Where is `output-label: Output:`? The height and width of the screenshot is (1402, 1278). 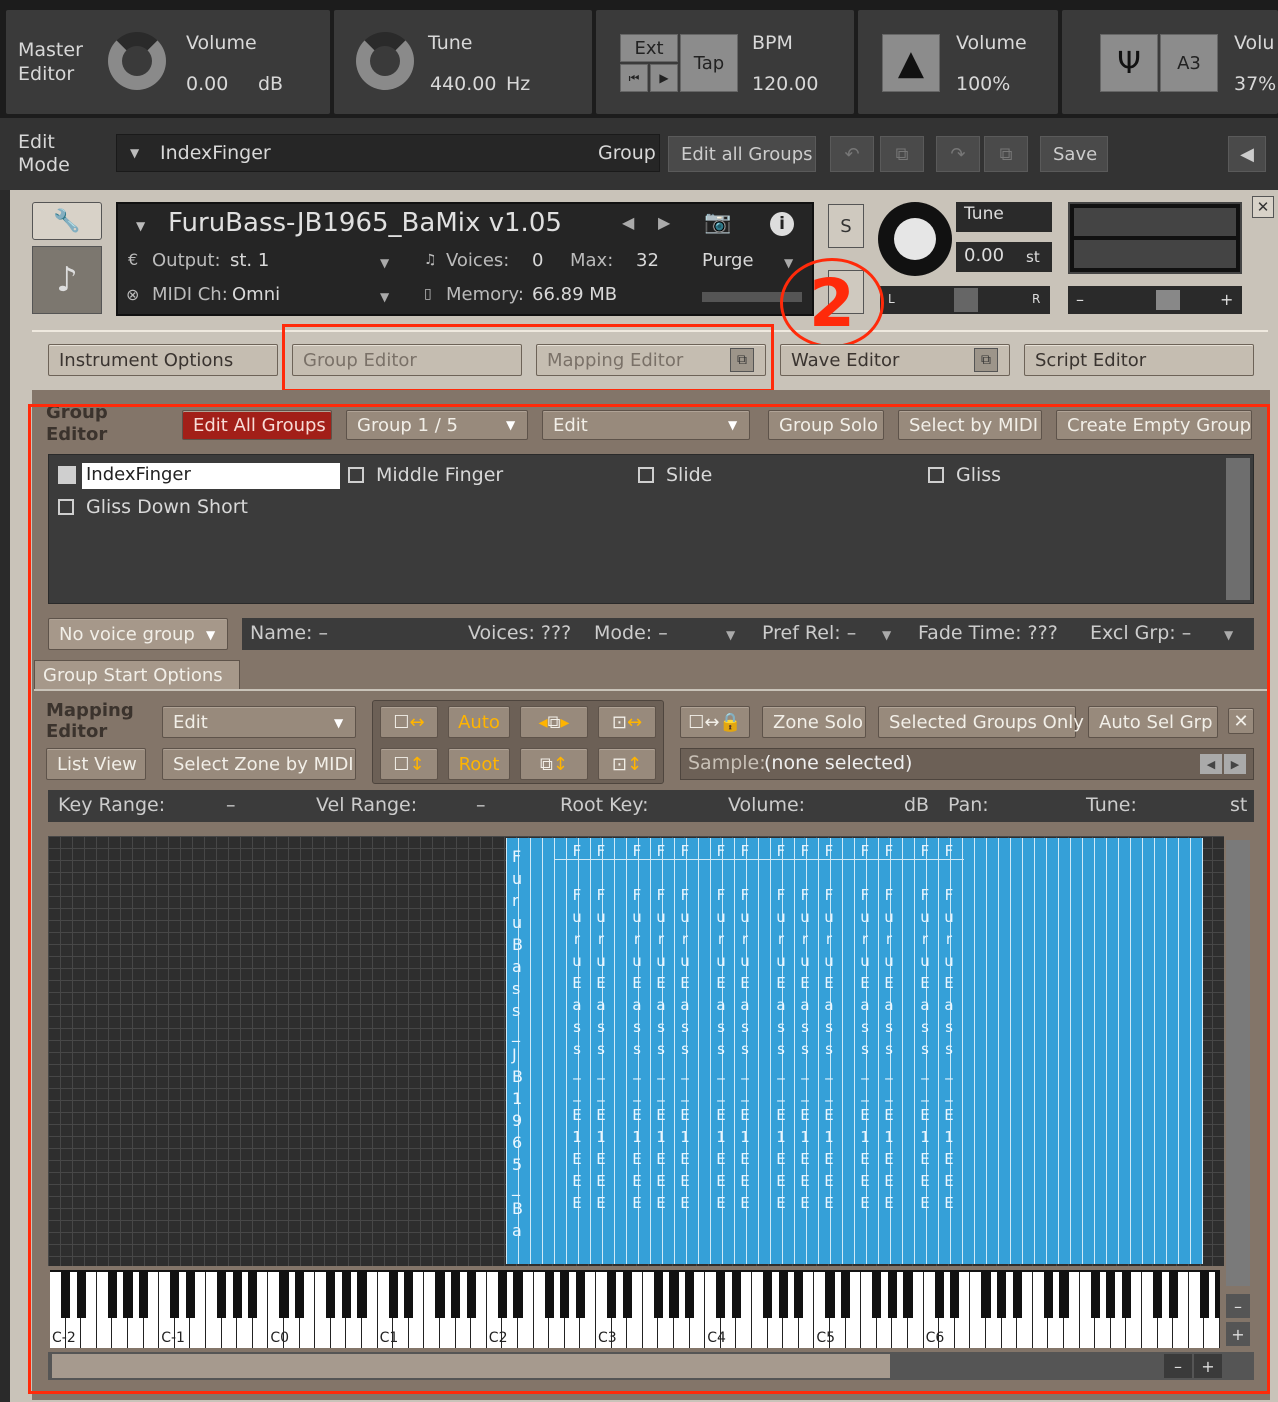
output-label: Output: is located at coordinates (186, 260).